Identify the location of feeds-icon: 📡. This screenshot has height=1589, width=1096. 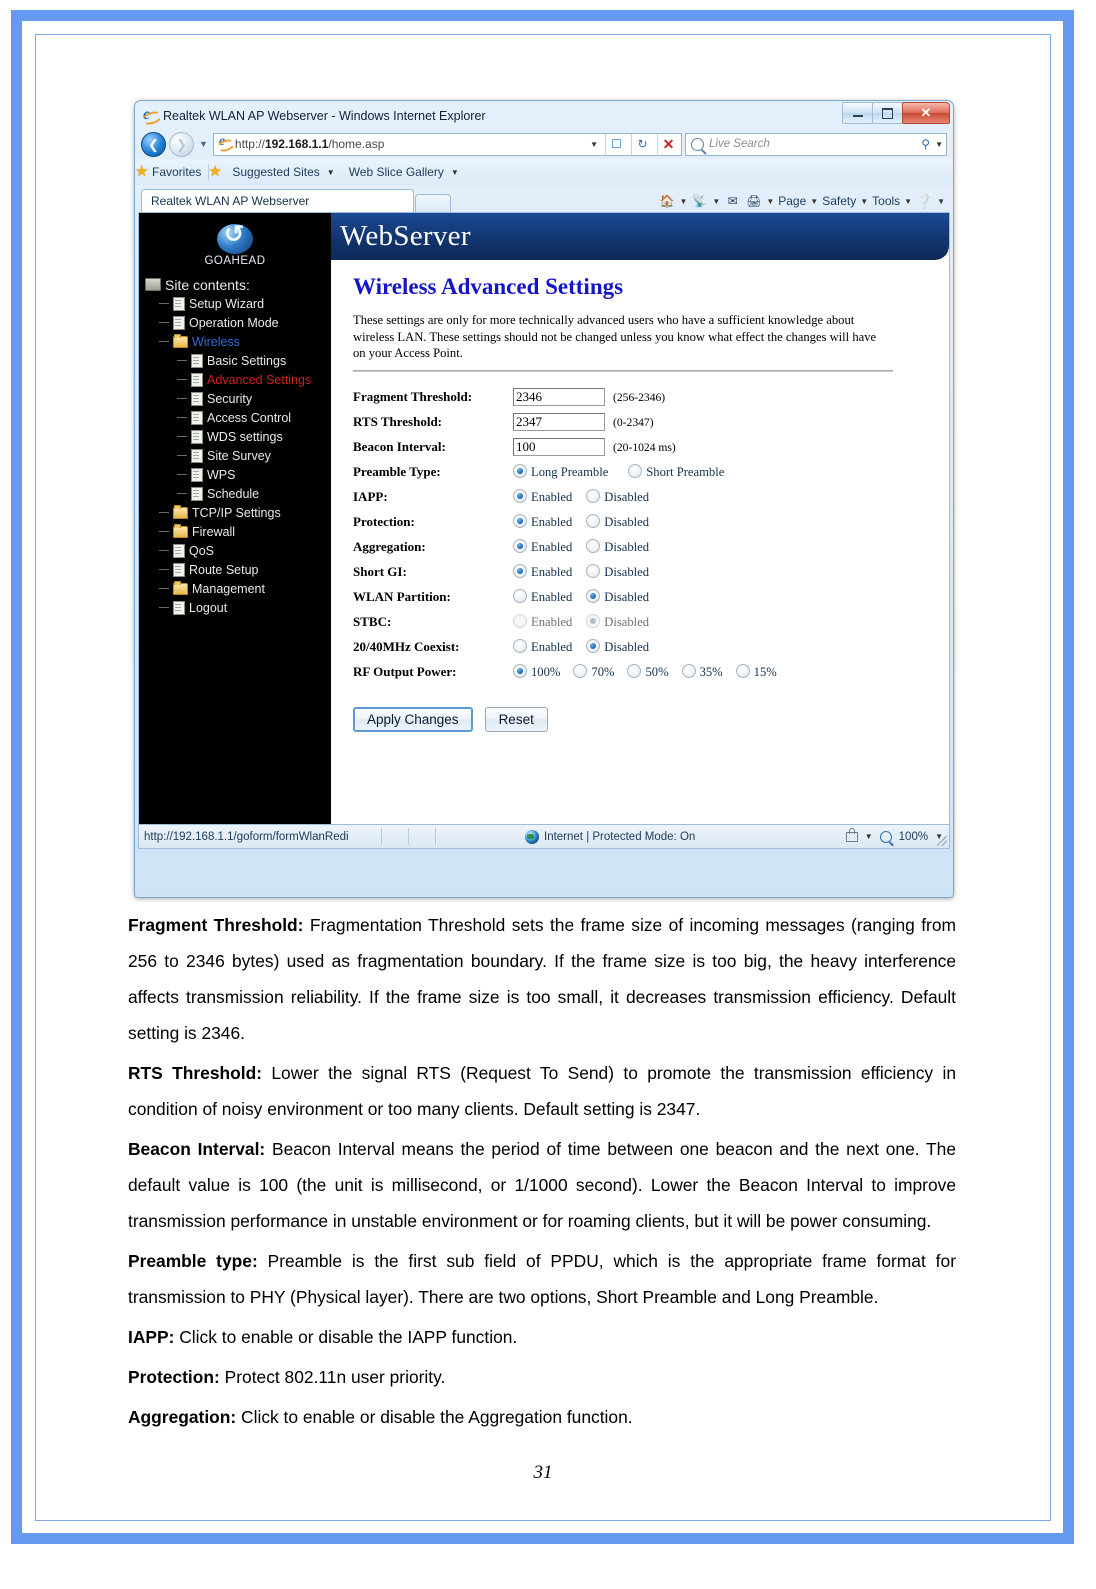
(699, 201).